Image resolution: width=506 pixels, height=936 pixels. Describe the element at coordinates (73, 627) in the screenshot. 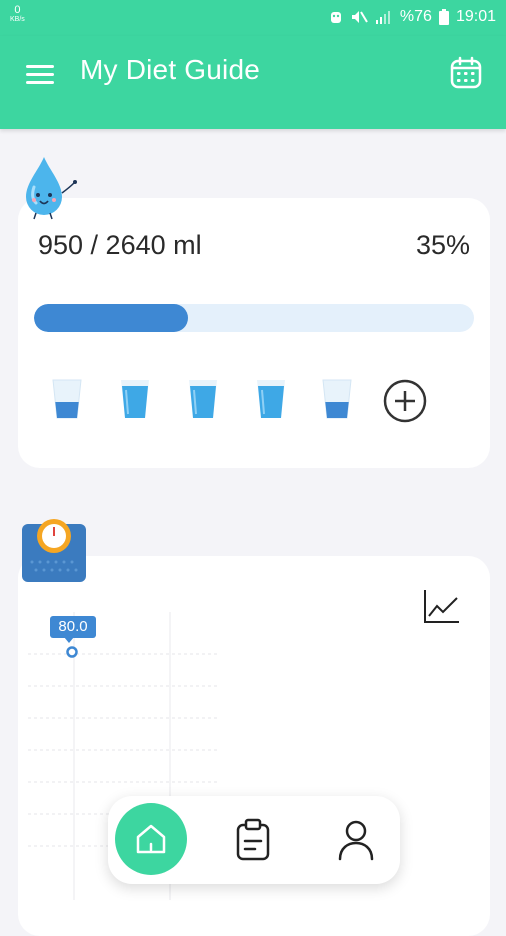

I see `weight-value-label: 80.0` at that location.